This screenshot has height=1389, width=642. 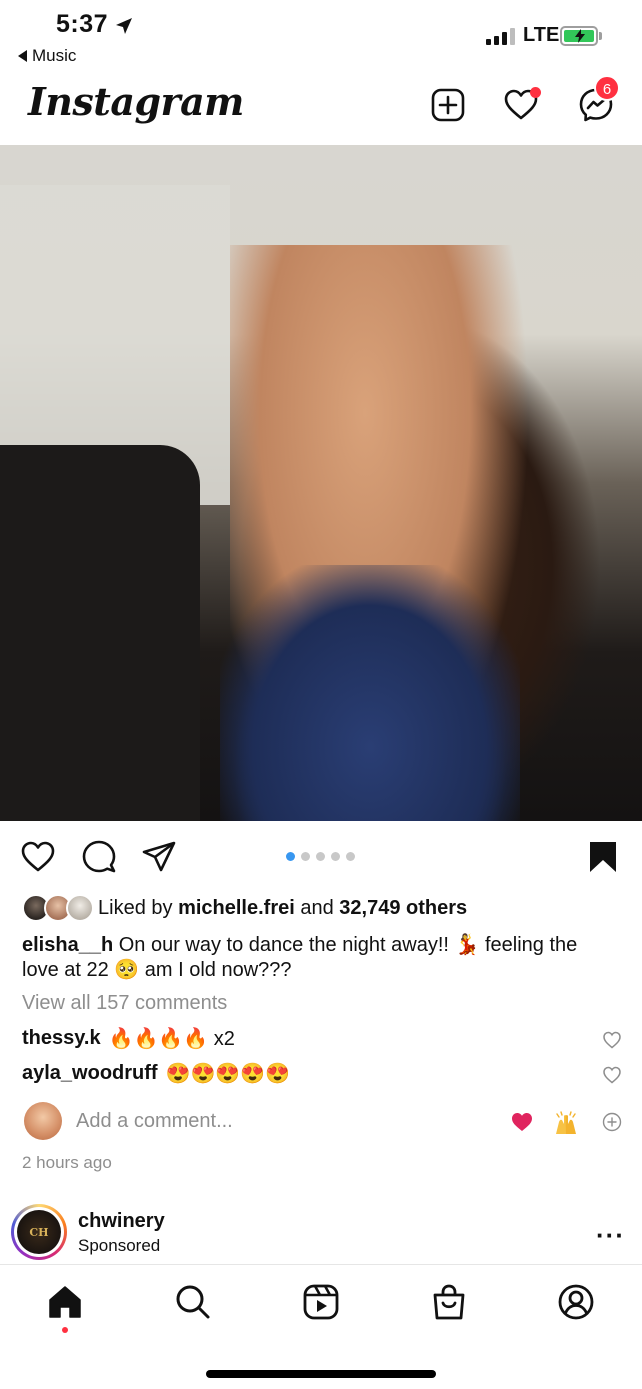 What do you see at coordinates (136, 101) in the screenshot?
I see `instagram-logo: Instagram` at bounding box center [136, 101].